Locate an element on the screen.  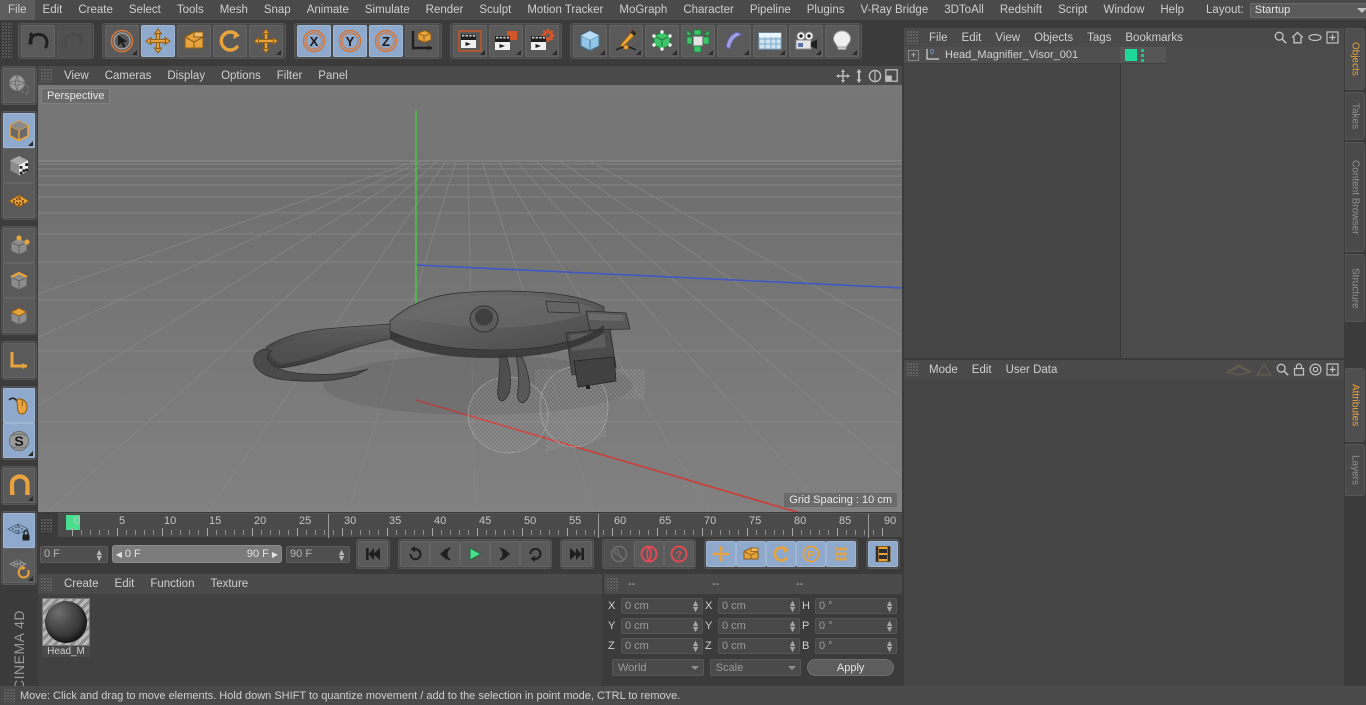
add-tab-icon is located at coordinates (1332, 369).